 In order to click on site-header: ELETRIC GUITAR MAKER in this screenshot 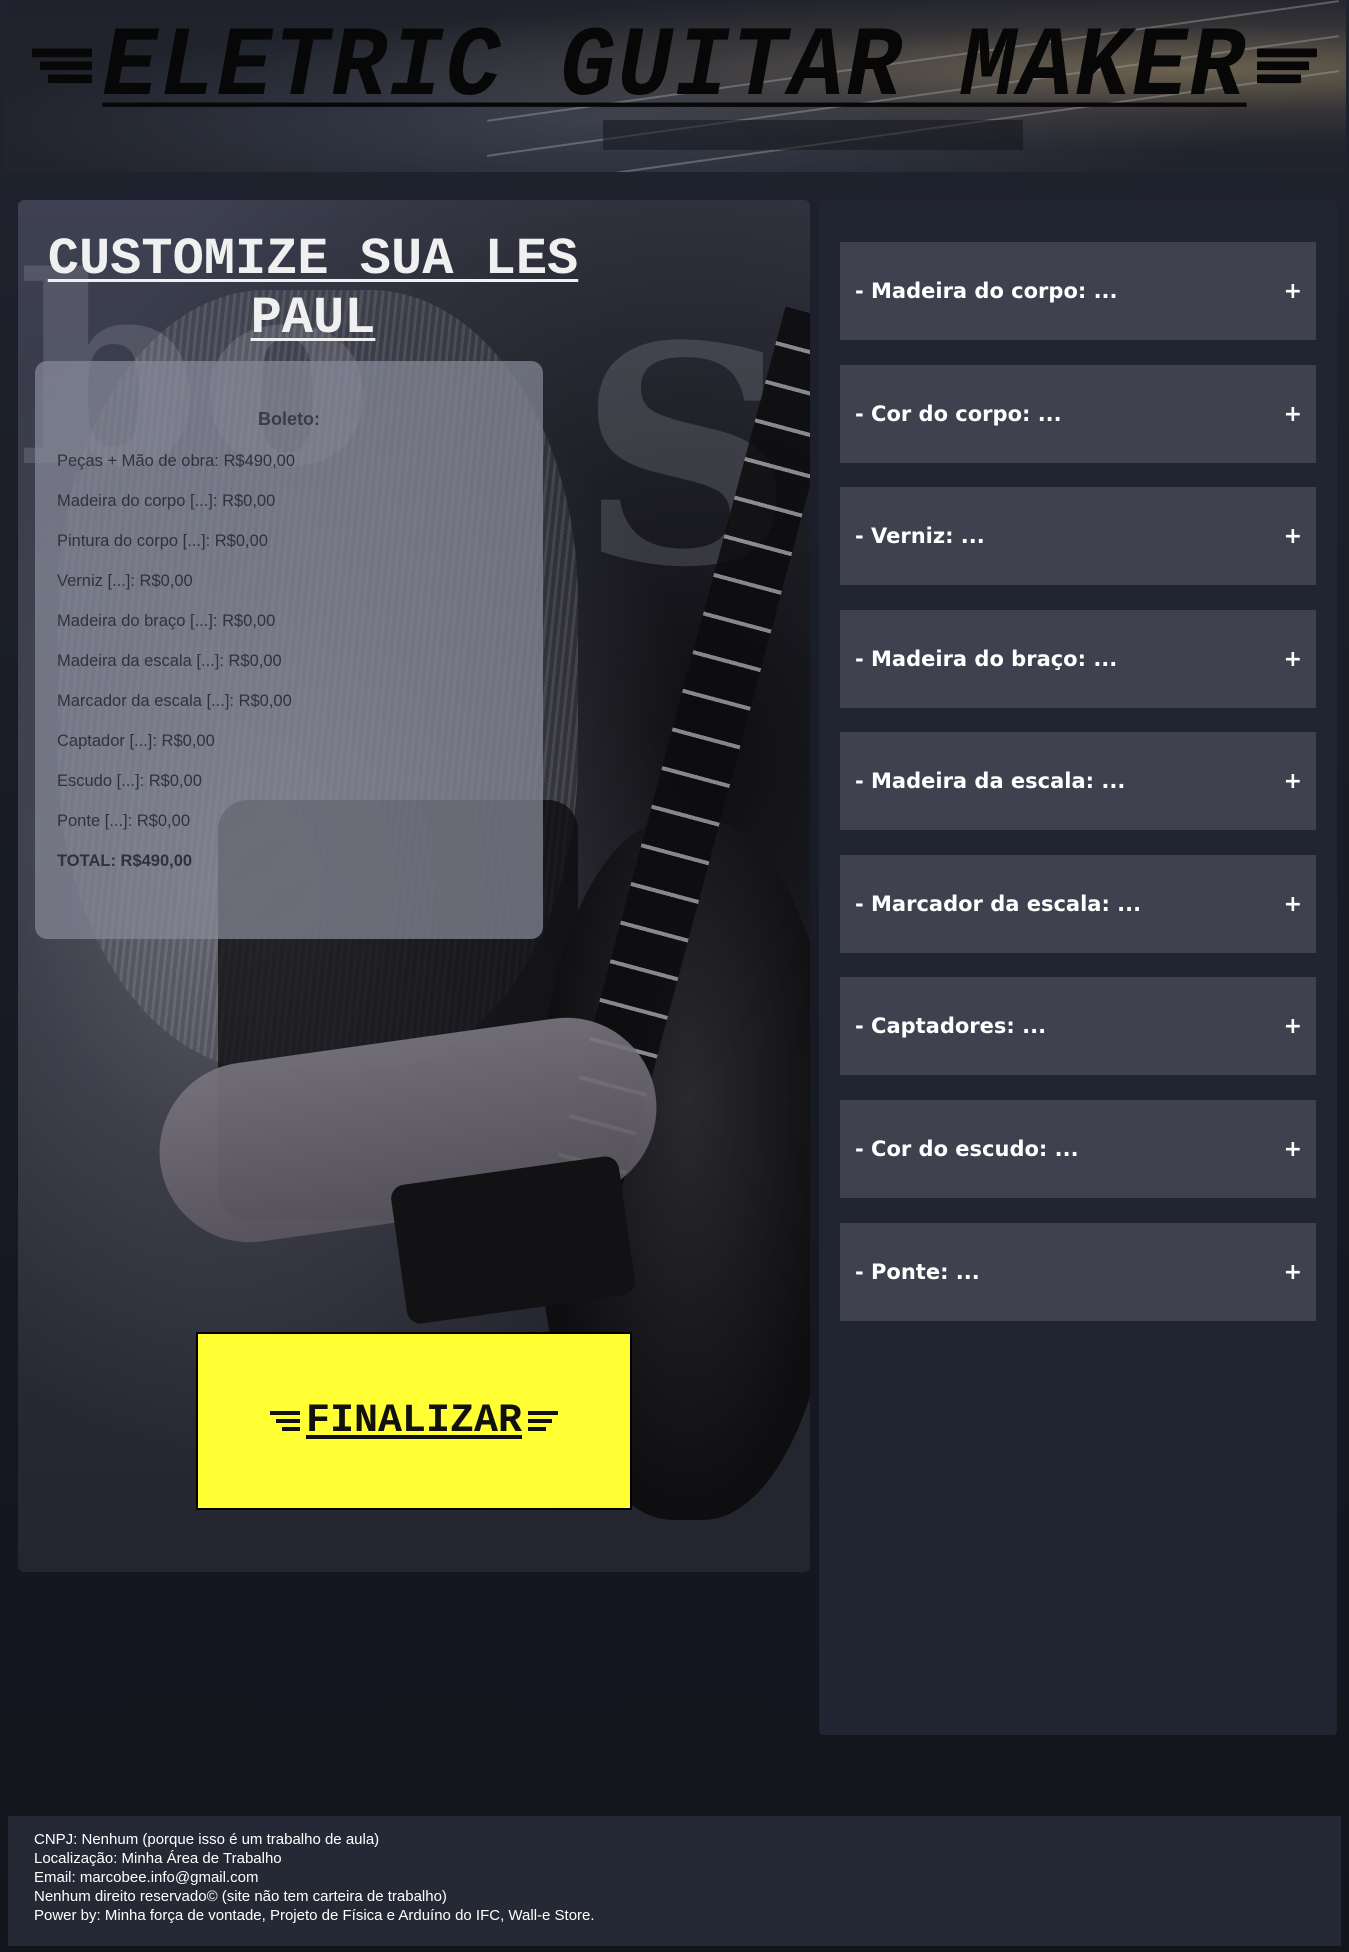, I will do `click(674, 86)`.